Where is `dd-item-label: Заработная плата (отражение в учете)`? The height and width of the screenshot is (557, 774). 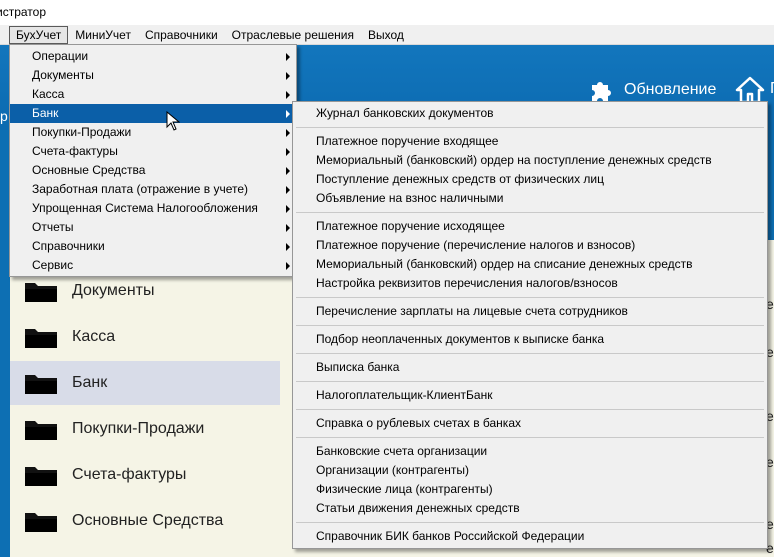 dd-item-label: Заработная плата (отражение в учете) is located at coordinates (140, 189).